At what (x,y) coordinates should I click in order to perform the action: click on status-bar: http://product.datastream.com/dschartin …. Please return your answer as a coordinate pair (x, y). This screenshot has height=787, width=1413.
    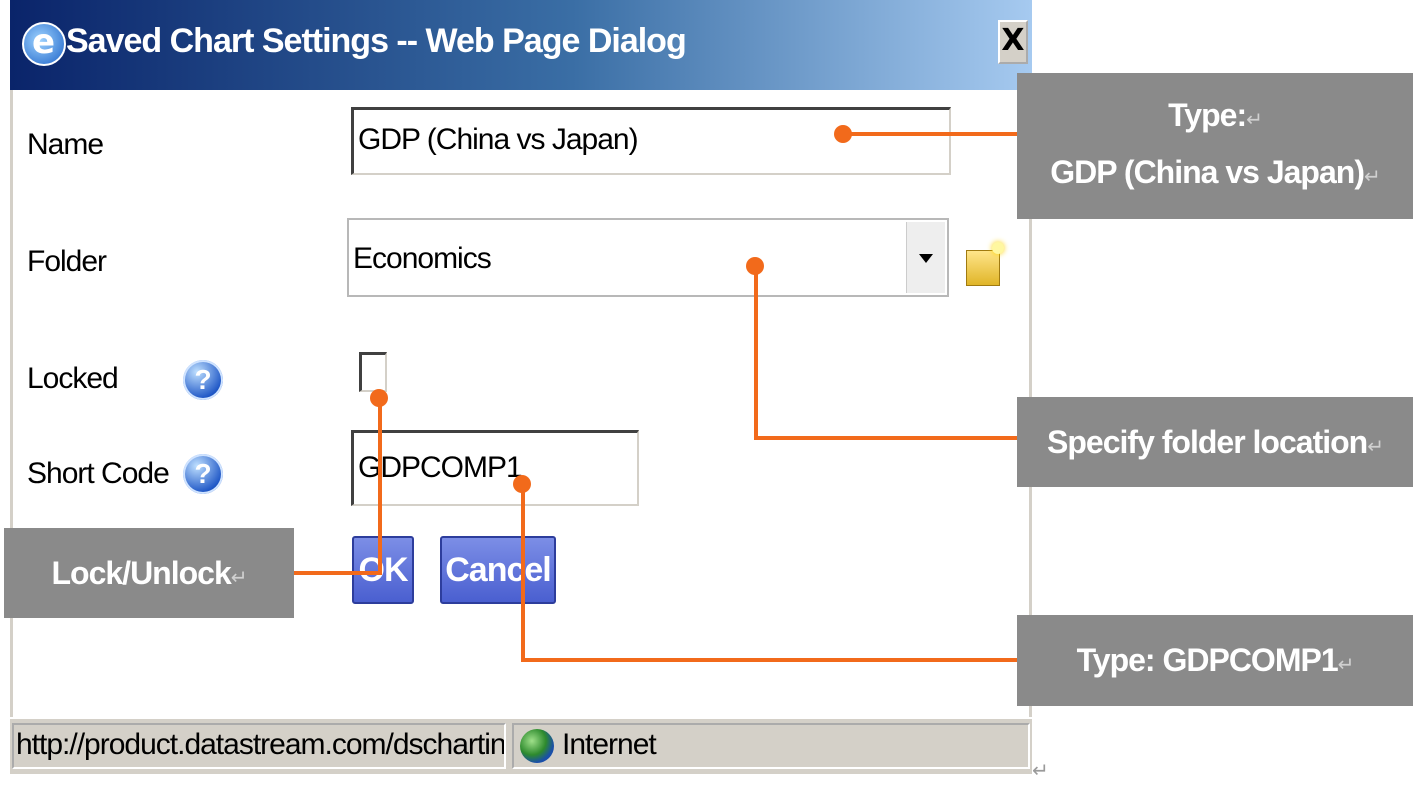
    Looking at the image, I should click on (521, 745).